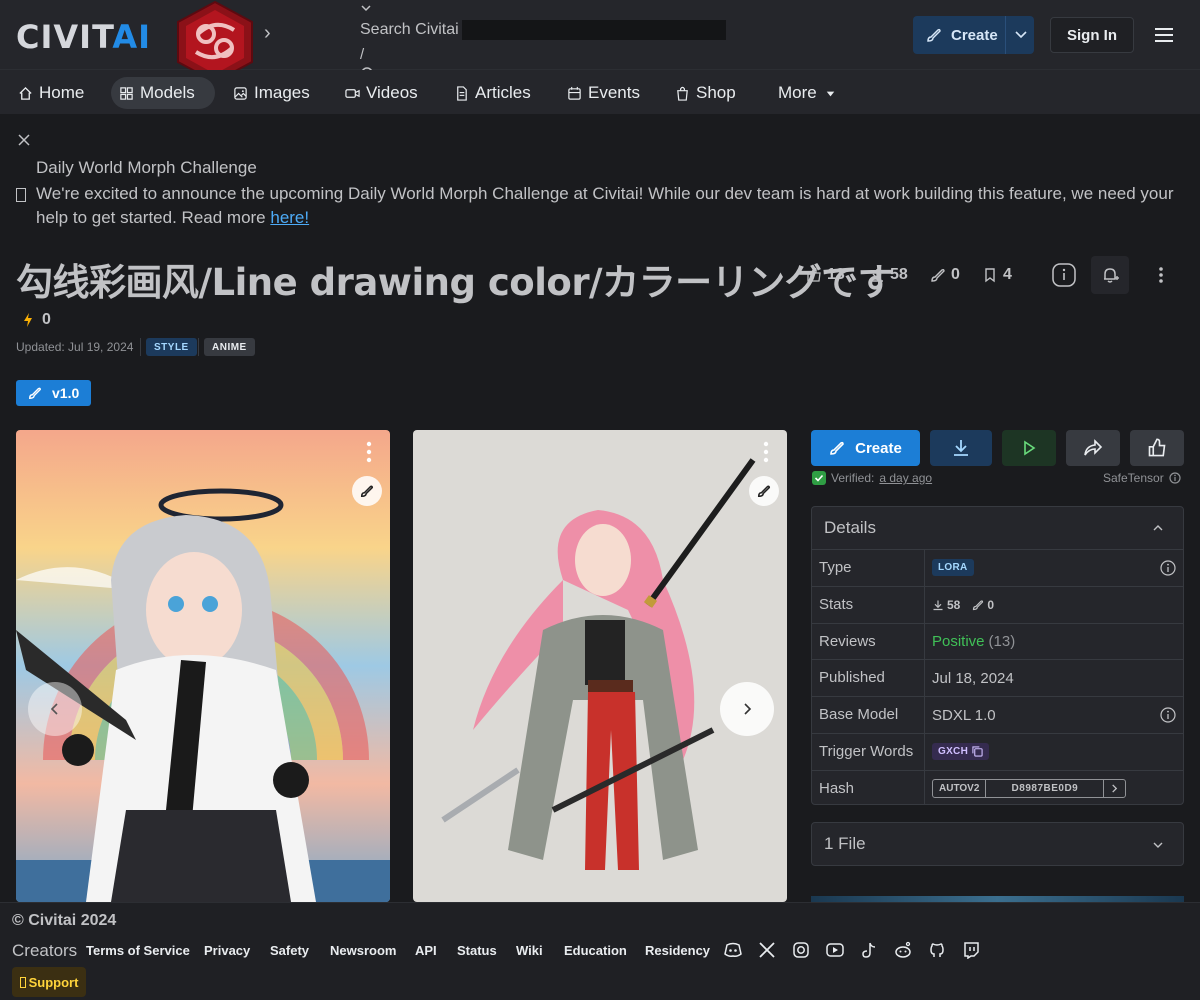 Image resolution: width=1200 pixels, height=1000 pixels. I want to click on base-model-value: SDXL 1.0, so click(964, 715).